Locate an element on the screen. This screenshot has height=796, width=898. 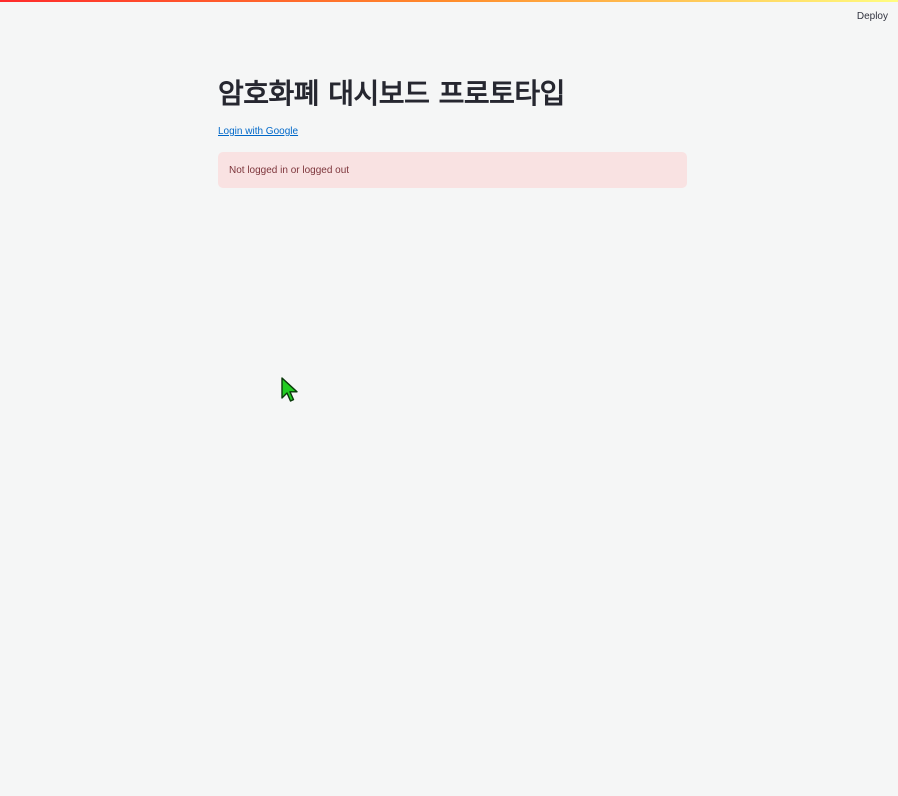
login-with-google-link: Login with Google is located at coordinates (258, 132).